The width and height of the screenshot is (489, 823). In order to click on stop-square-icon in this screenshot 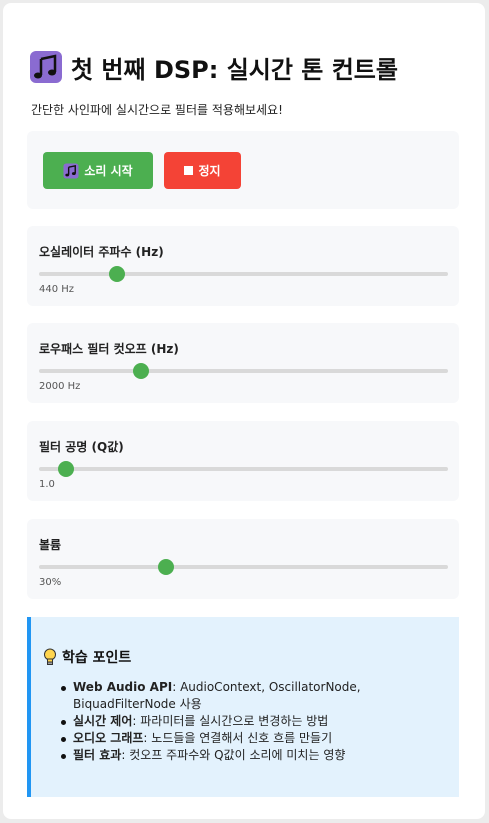, I will do `click(189, 170)`.